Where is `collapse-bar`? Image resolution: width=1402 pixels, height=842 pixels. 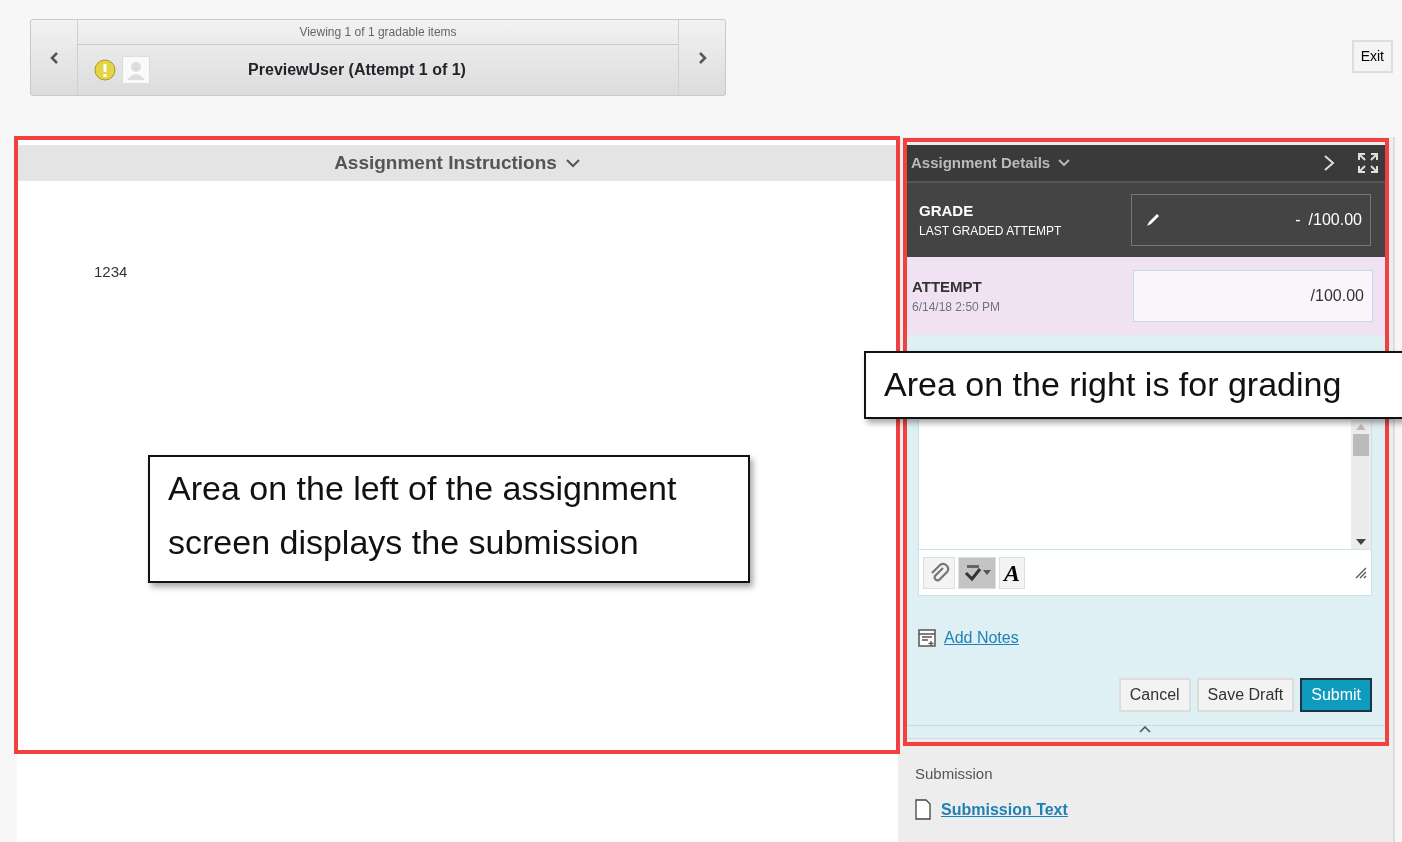 collapse-bar is located at coordinates (1145, 732).